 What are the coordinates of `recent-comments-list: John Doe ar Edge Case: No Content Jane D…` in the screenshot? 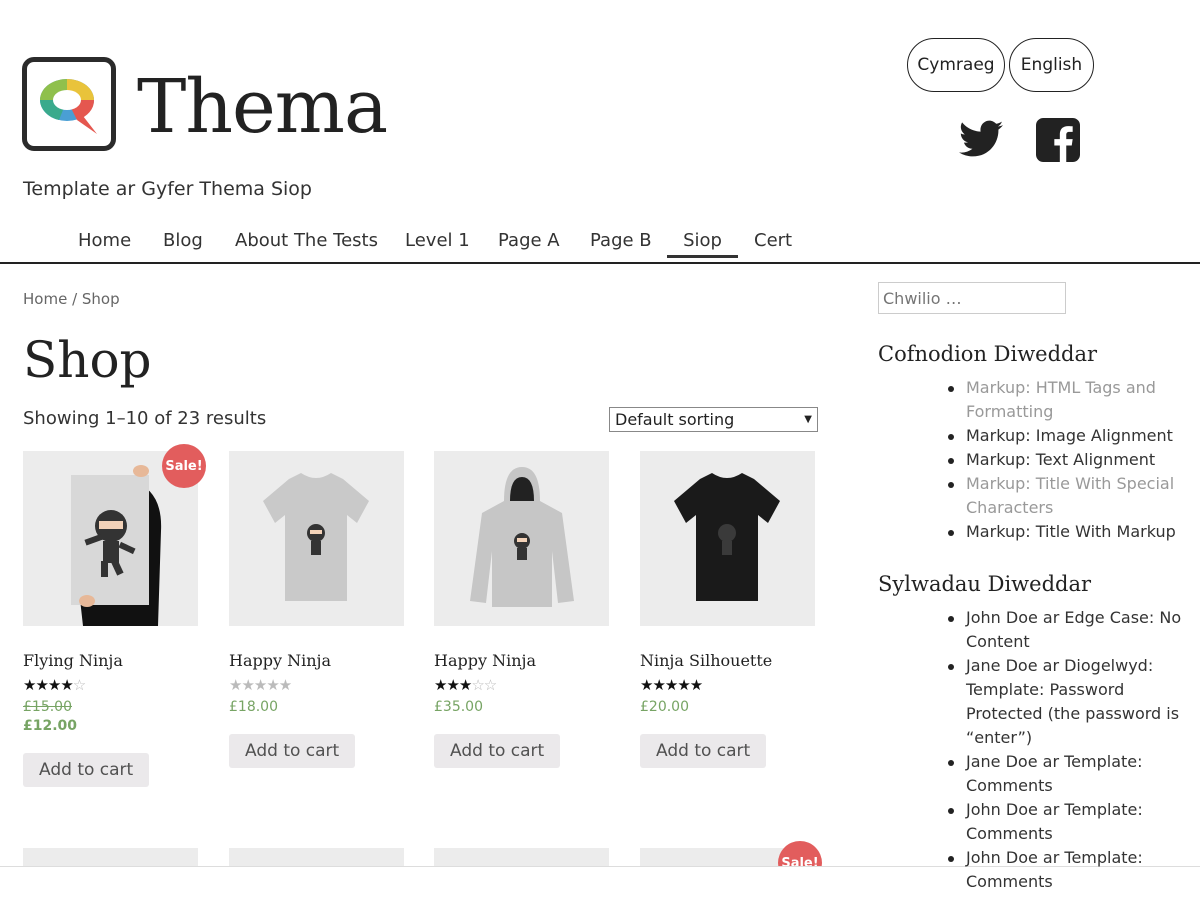 It's located at (1071, 750).